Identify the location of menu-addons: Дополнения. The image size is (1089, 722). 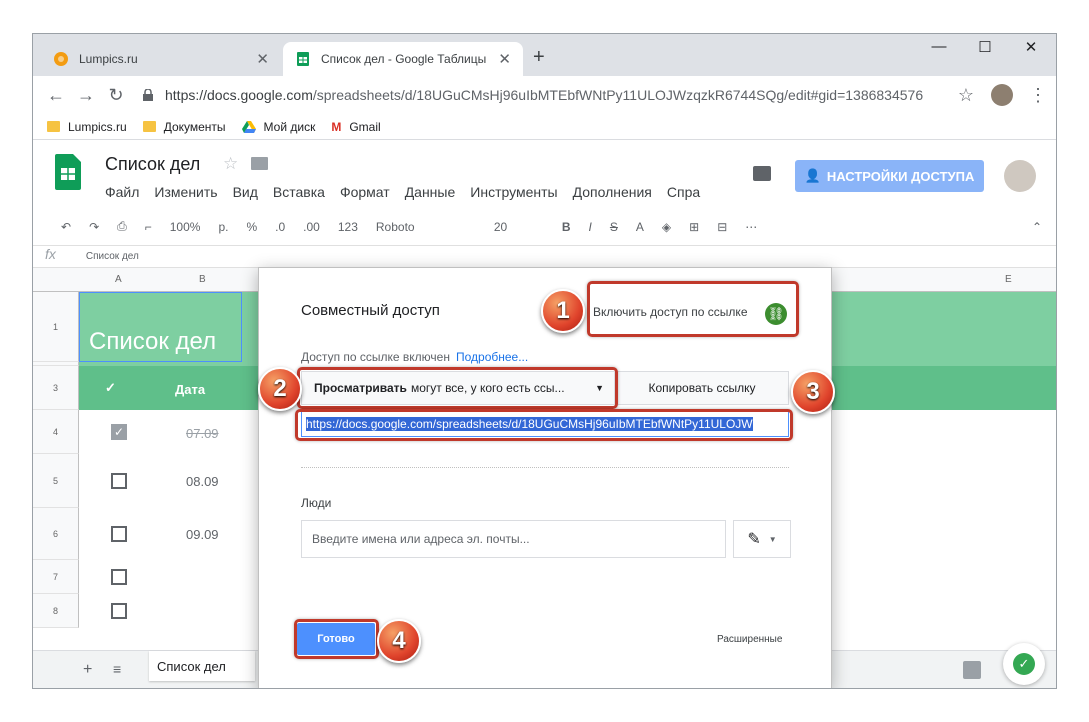
(612, 192).